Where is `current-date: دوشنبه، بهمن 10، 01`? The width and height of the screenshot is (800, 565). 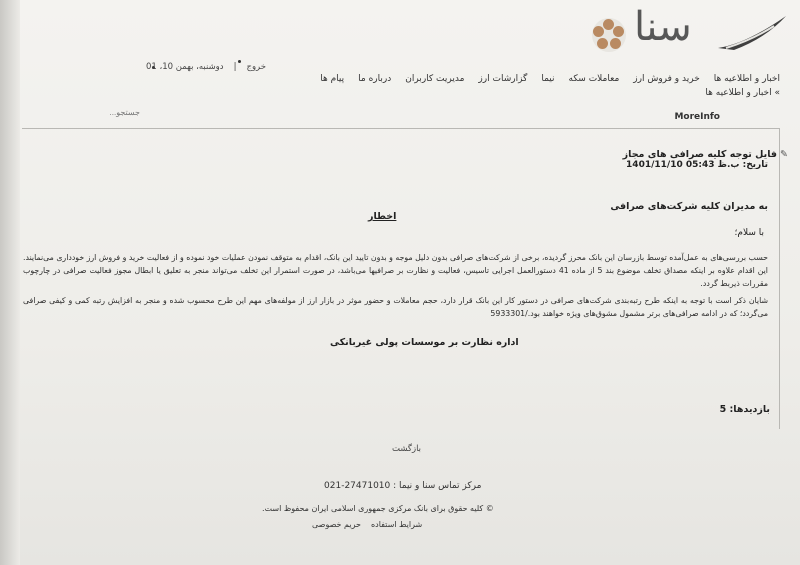
current-date: دوشنبه، بهمن 10، 01 is located at coordinates (184, 67).